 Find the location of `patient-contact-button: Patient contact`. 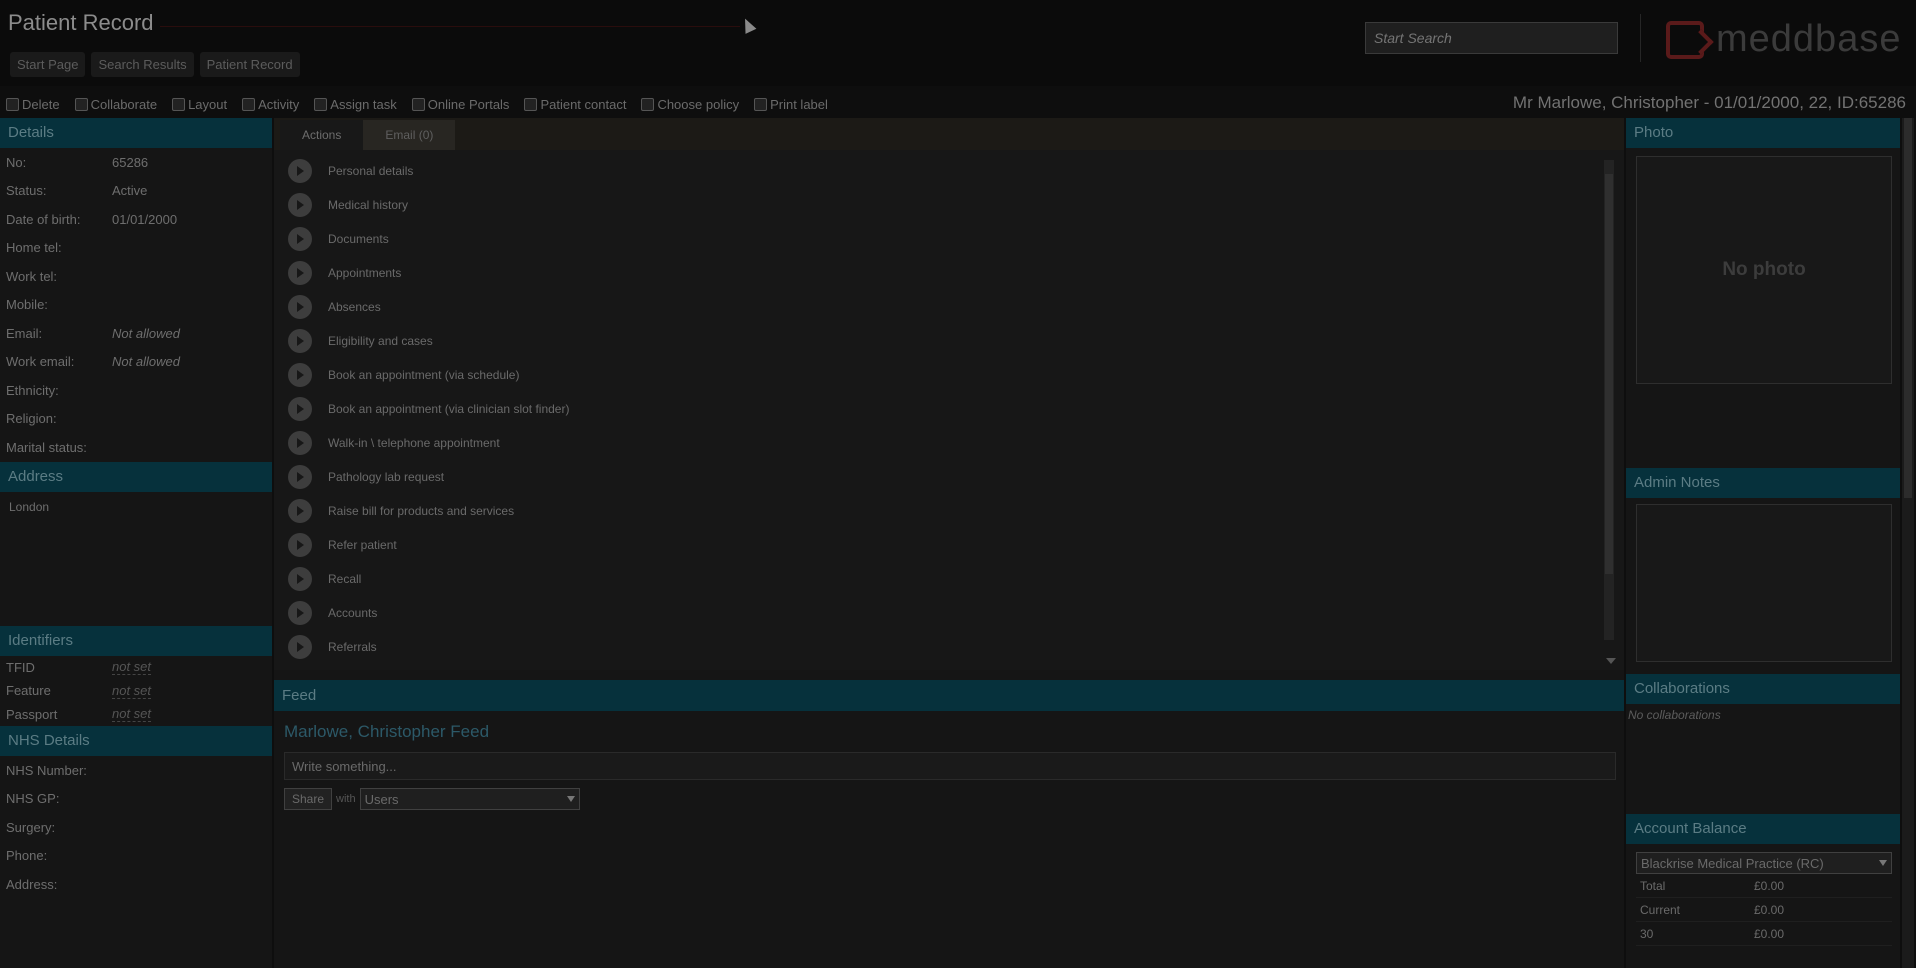

patient-contact-button: Patient contact is located at coordinates (576, 104).